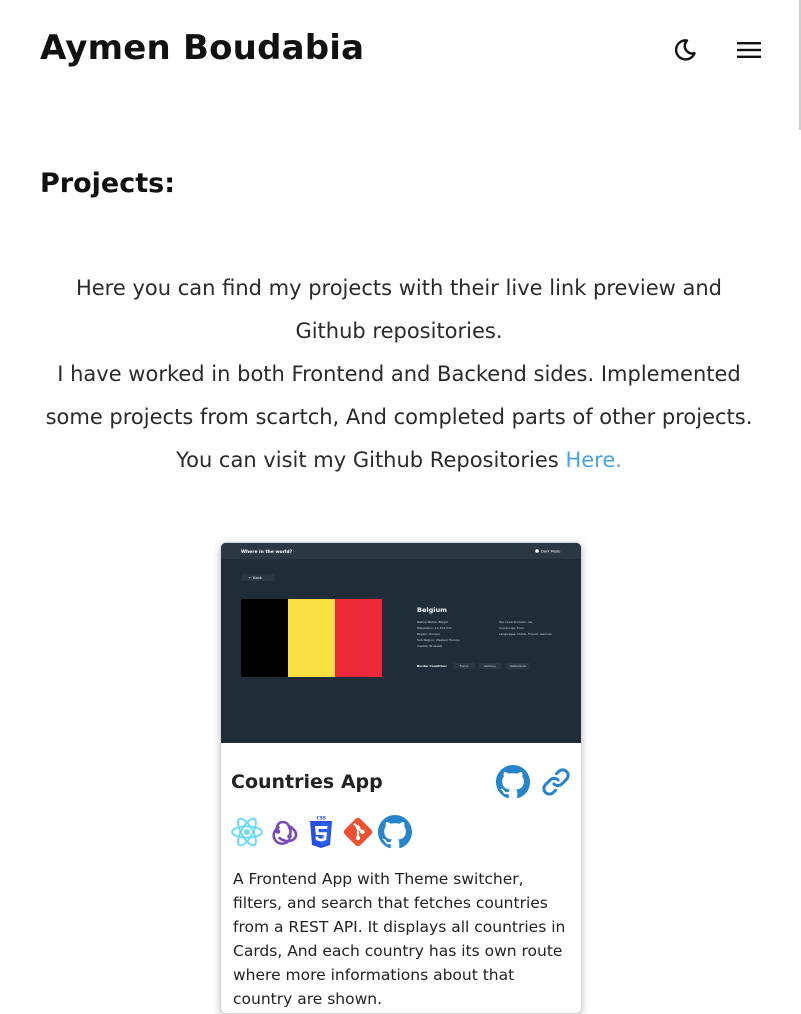 The height and width of the screenshot is (1014, 801). I want to click on preview-dark-mode-label: Dark Mode, so click(551, 552).